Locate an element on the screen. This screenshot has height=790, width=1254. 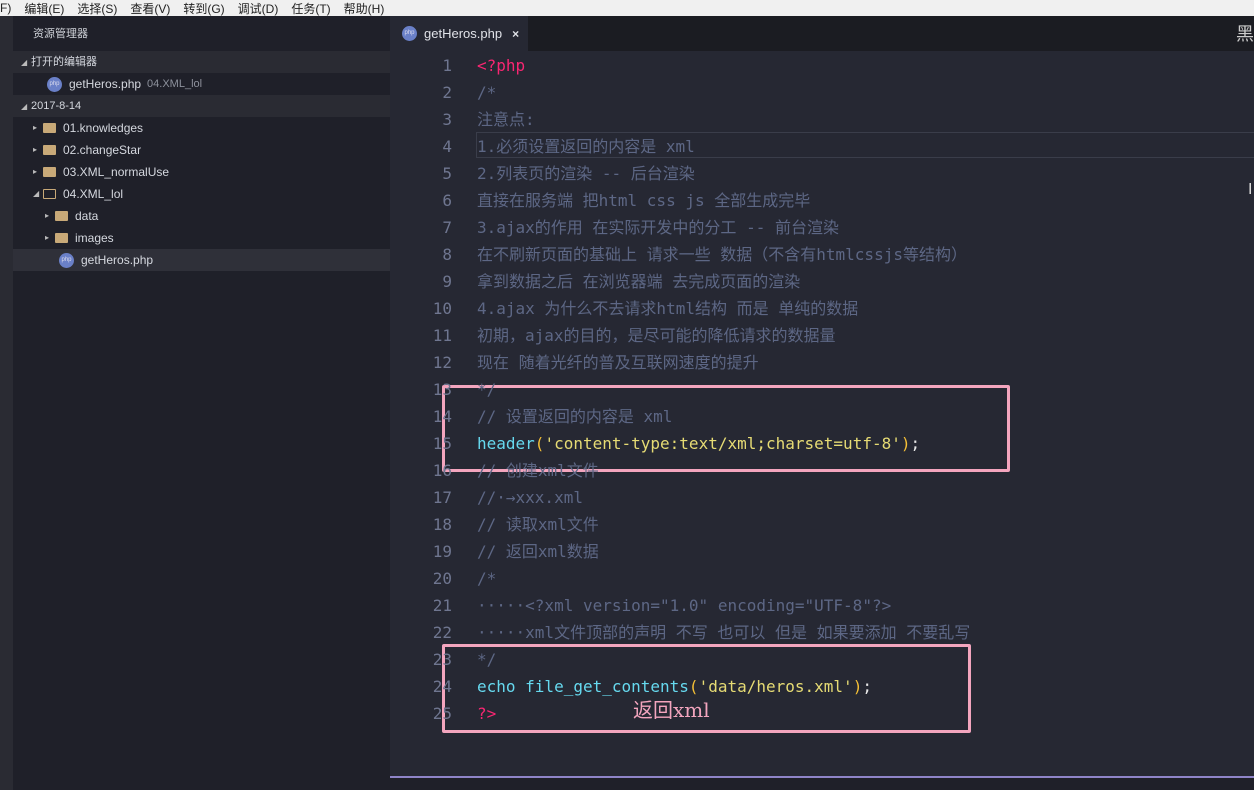
menu-item: 选择(S) is located at coordinates (97, 8).